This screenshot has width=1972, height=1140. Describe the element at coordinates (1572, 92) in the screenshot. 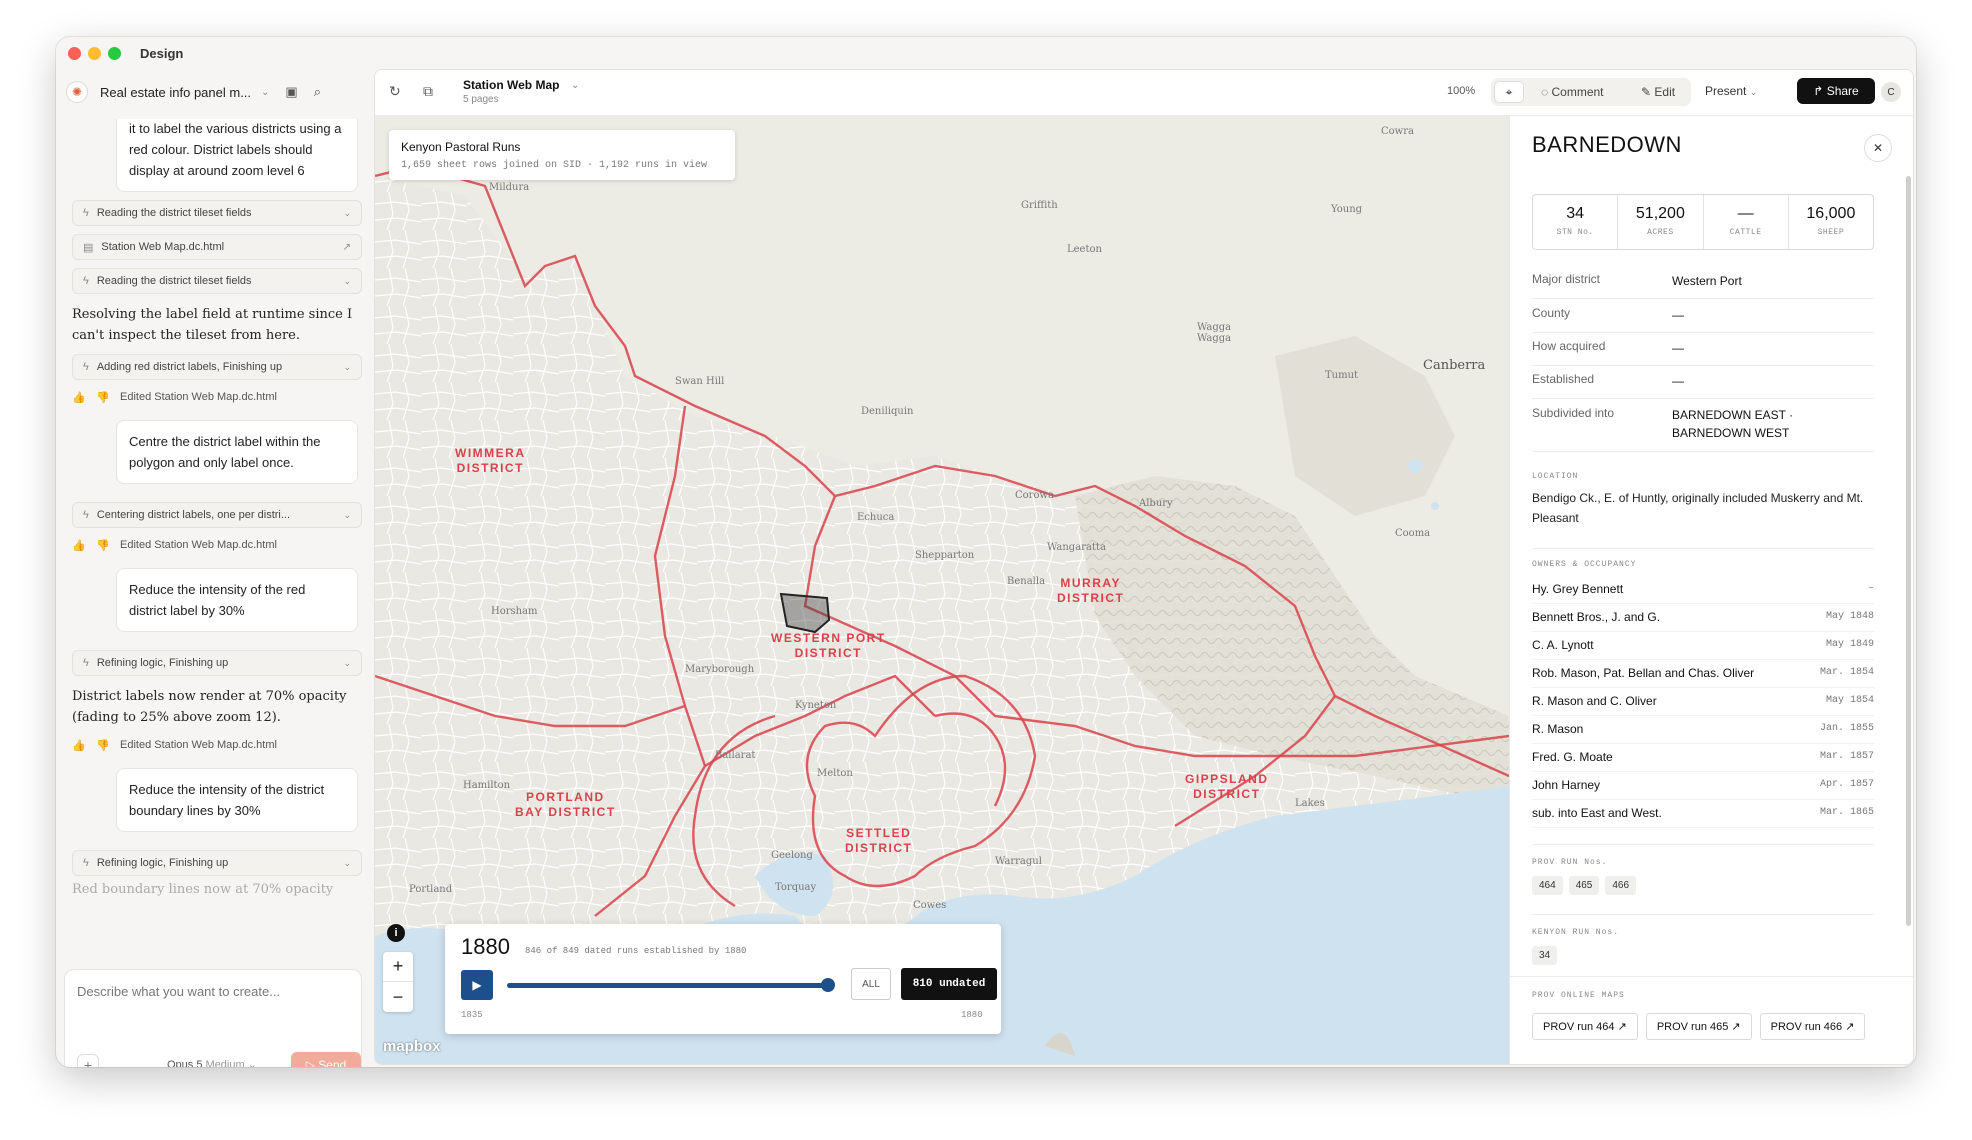

I see `comment-mode-button: ◌ Comment` at that location.